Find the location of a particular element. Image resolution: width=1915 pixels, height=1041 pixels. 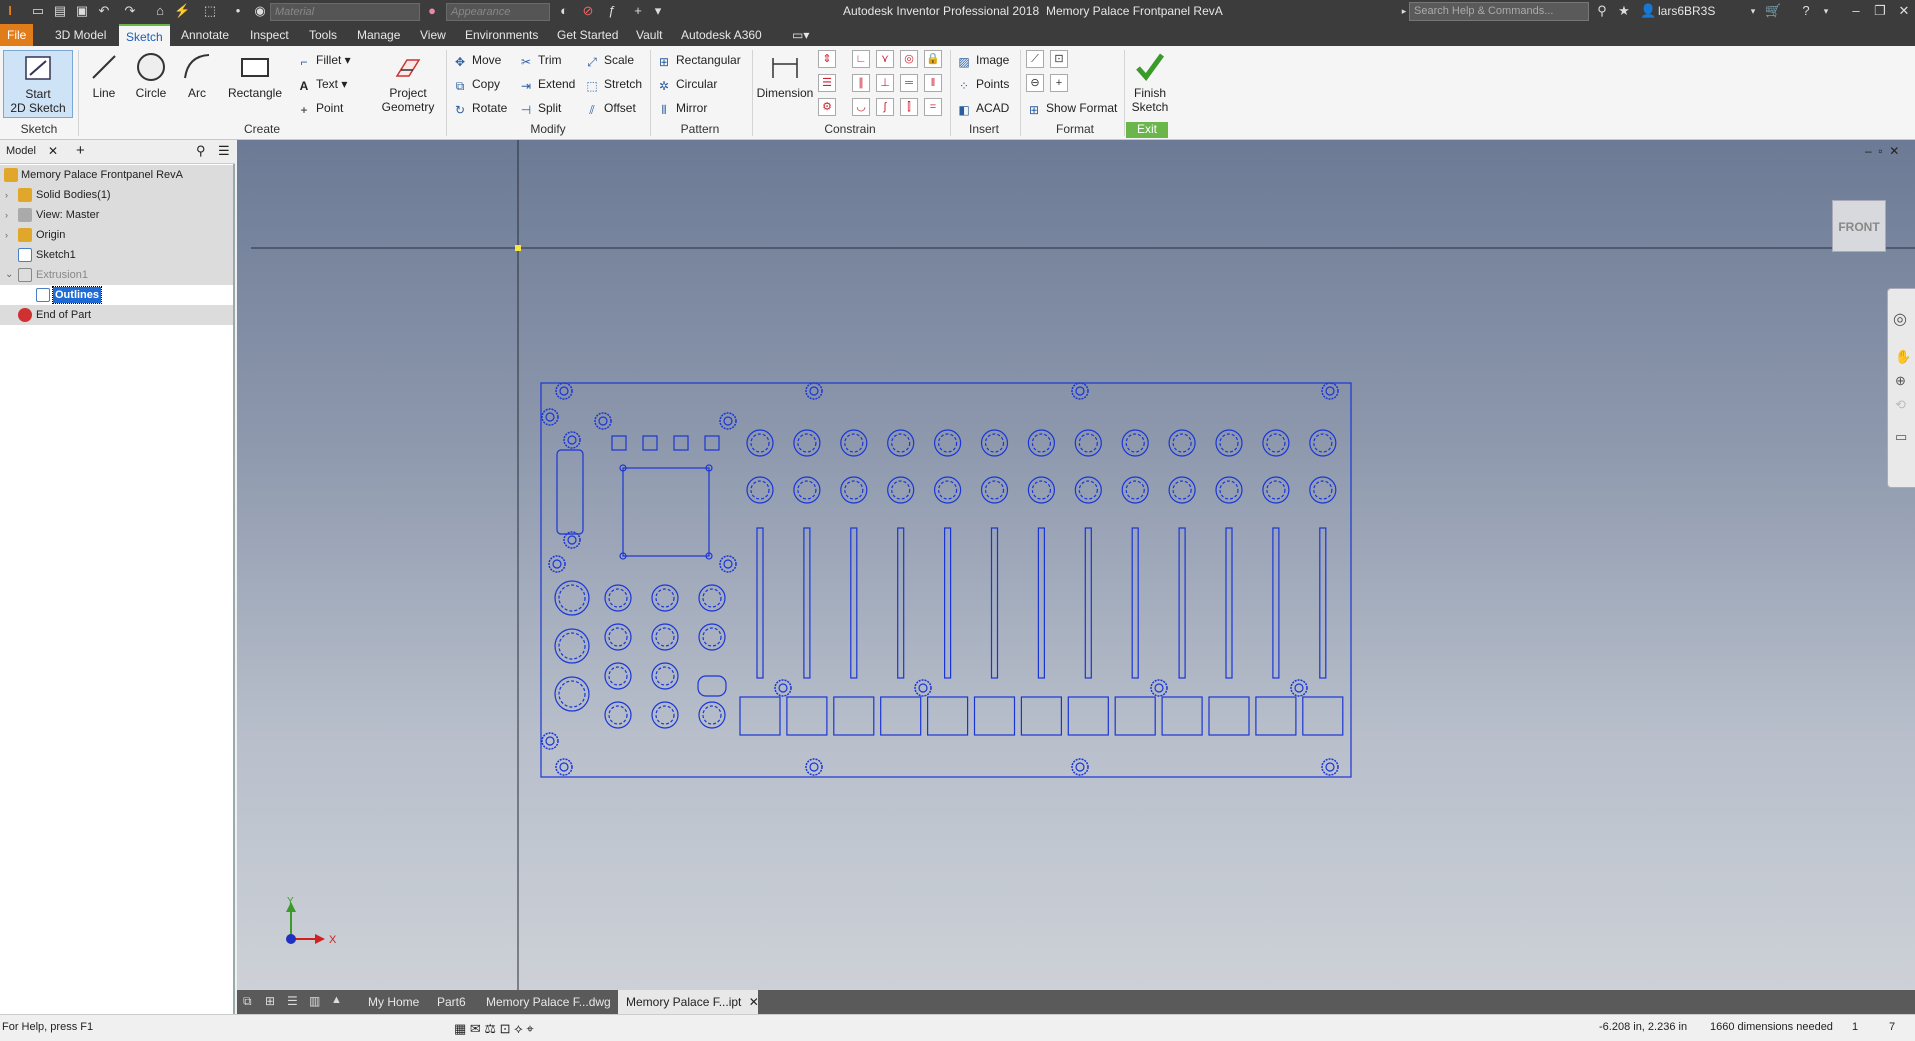

navigation-bar: ◎ ✋ ⊕ ⟲ ▭ is located at coordinates (1901, 388).